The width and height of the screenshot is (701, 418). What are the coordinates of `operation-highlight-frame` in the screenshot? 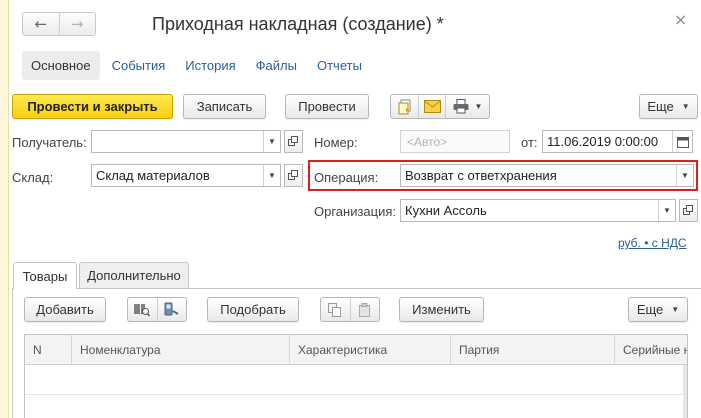 It's located at (503, 175).